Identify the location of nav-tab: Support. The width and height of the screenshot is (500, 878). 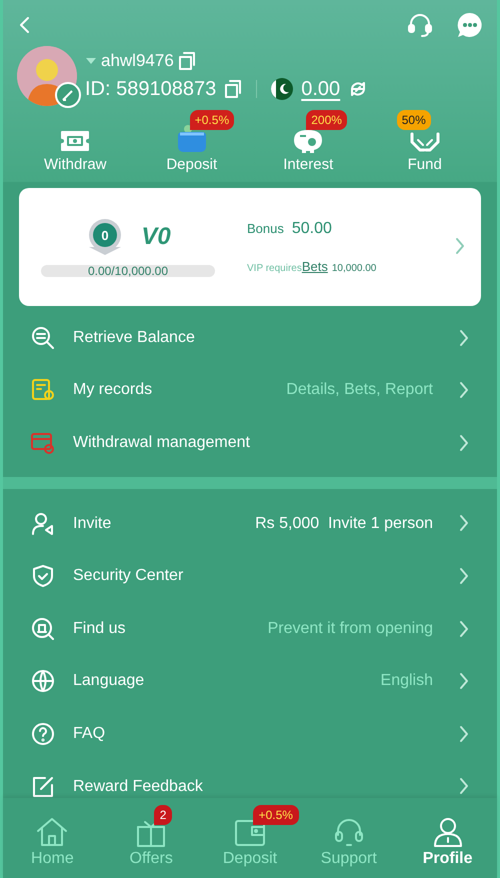
(348, 838).